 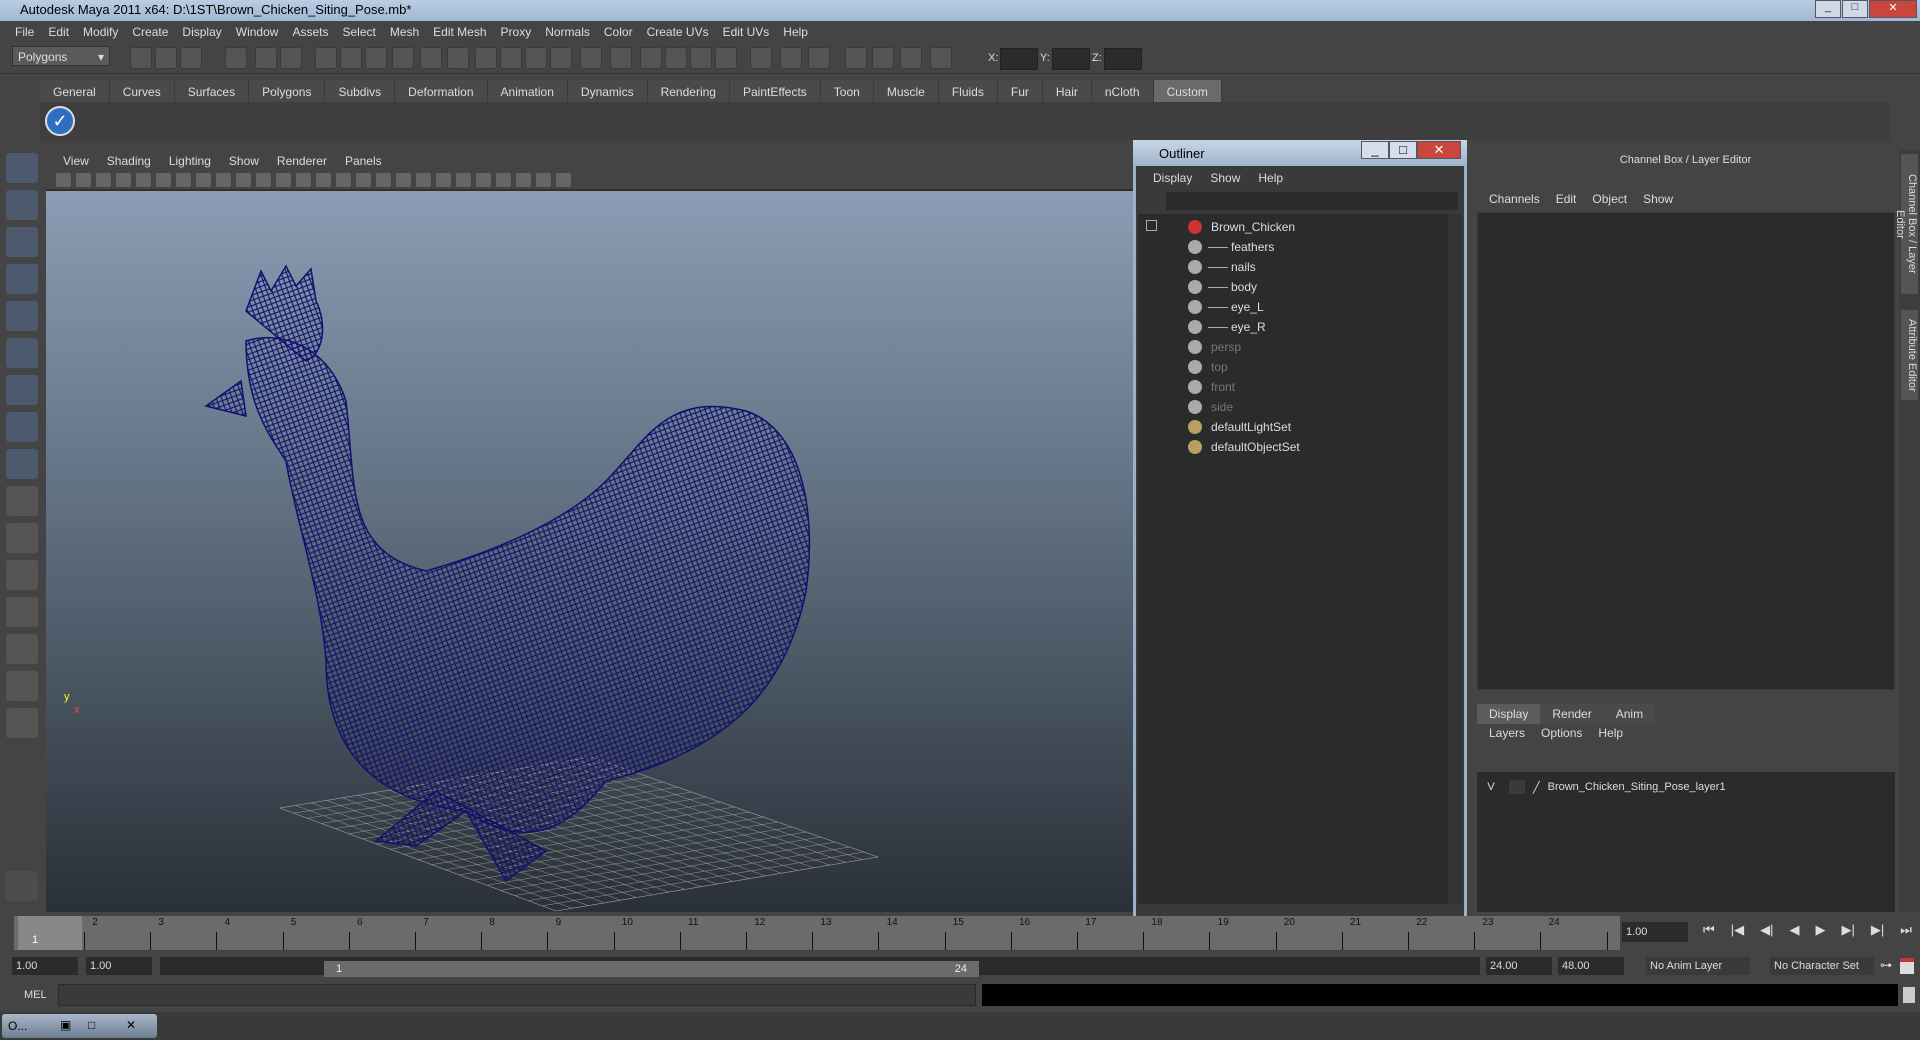 I want to click on z-field, so click(x=1123, y=59).